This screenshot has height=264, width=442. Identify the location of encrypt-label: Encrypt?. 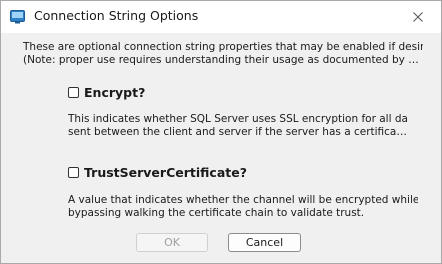
(114, 92).